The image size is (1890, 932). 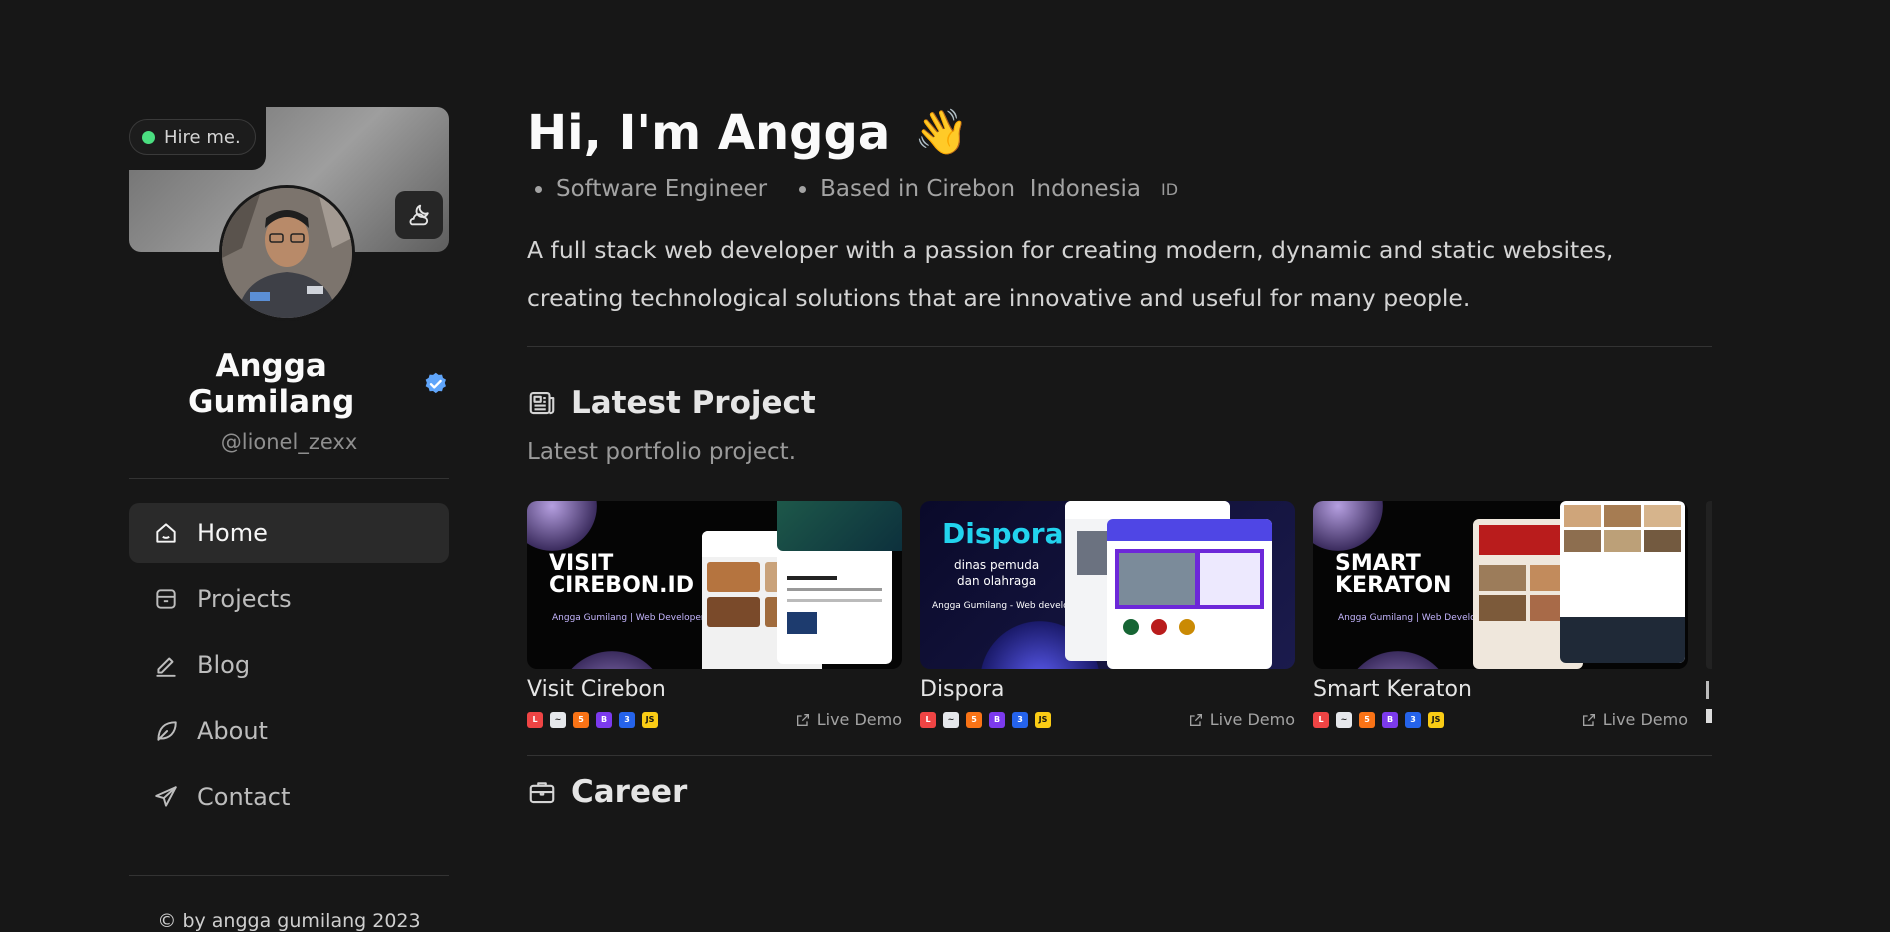 I want to click on project-title: Dispora, so click(x=1107, y=689).